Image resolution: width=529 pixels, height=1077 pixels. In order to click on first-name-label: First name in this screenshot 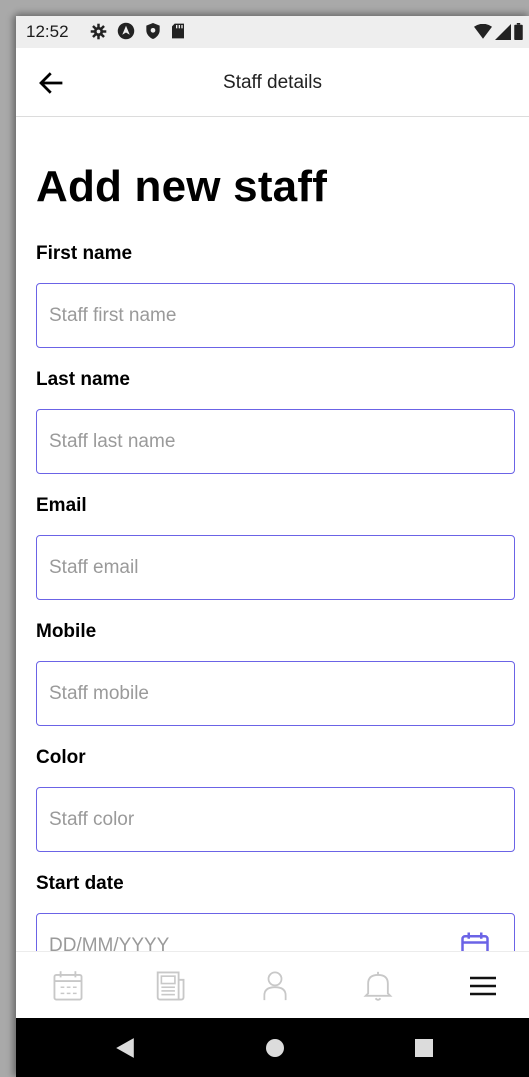, I will do `click(84, 253)`.